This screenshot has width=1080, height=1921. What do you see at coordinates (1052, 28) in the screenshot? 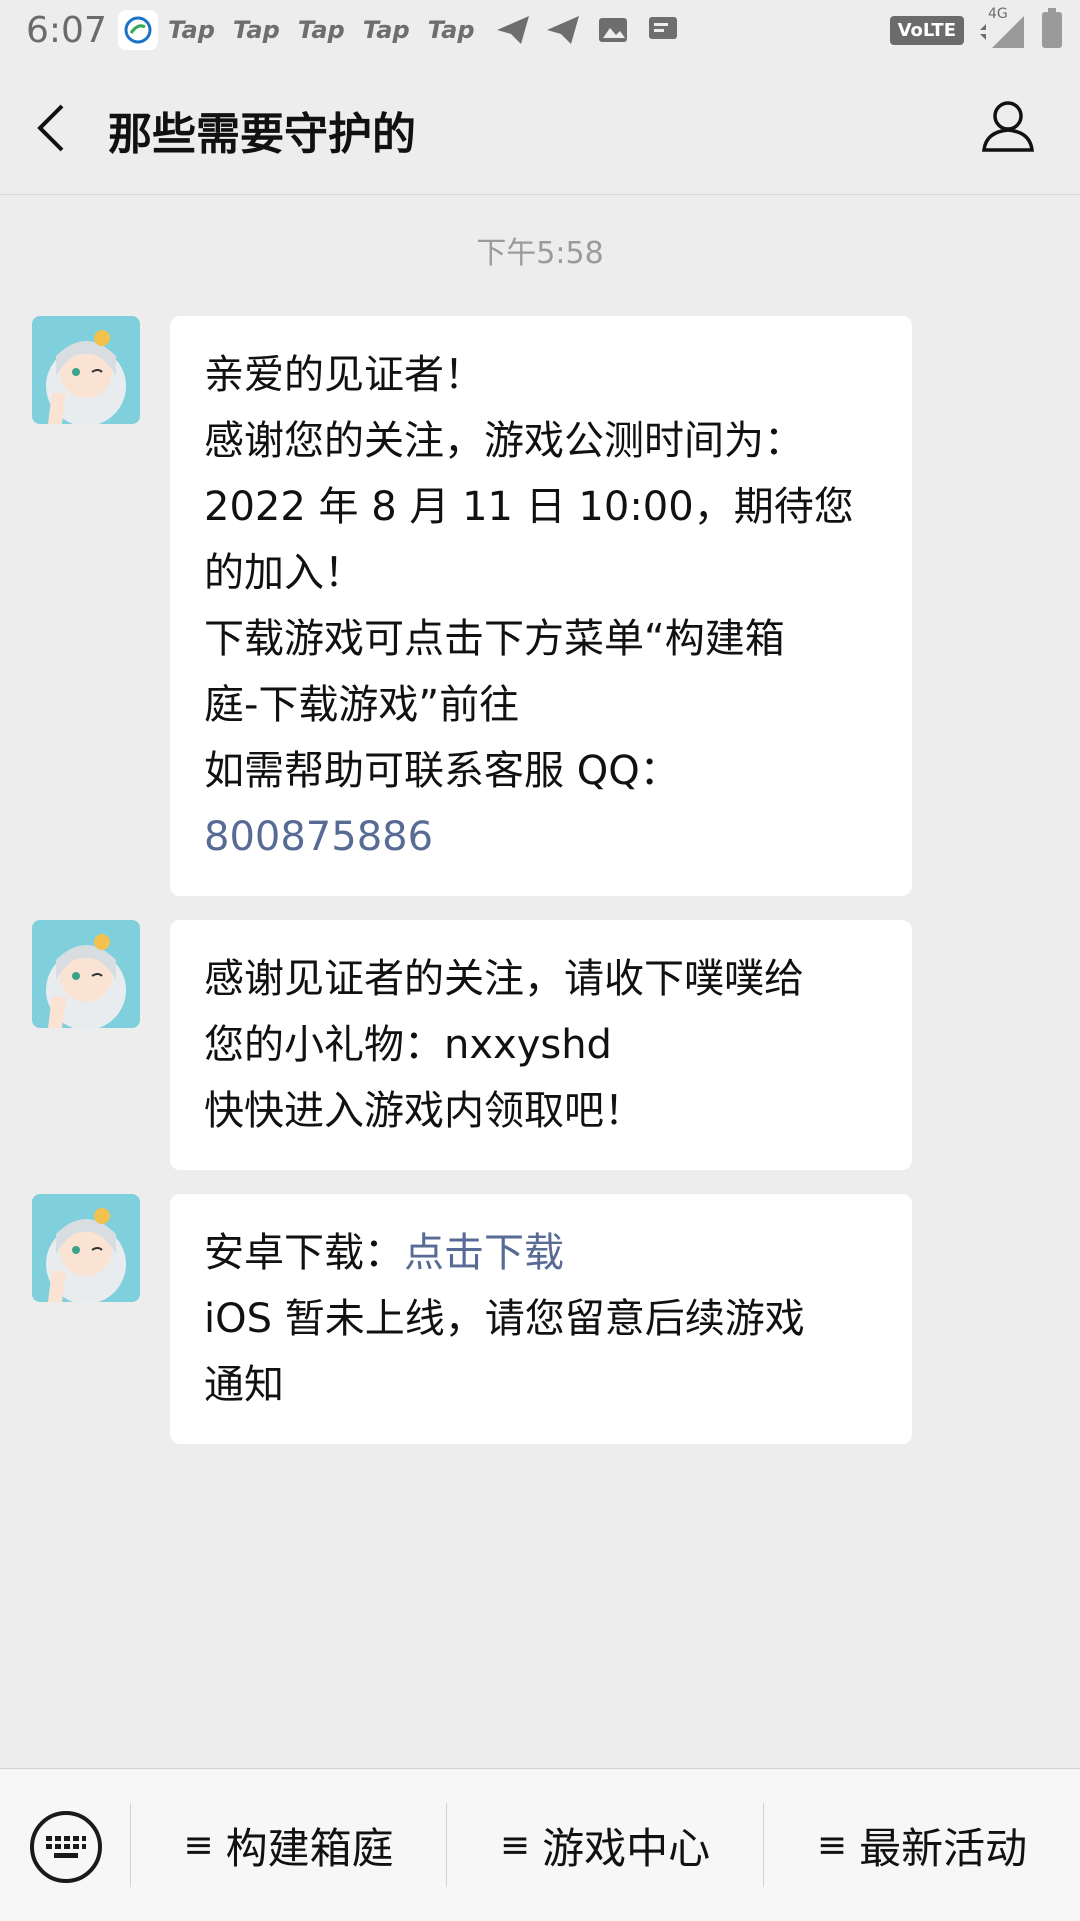
I see `battery-icon` at bounding box center [1052, 28].